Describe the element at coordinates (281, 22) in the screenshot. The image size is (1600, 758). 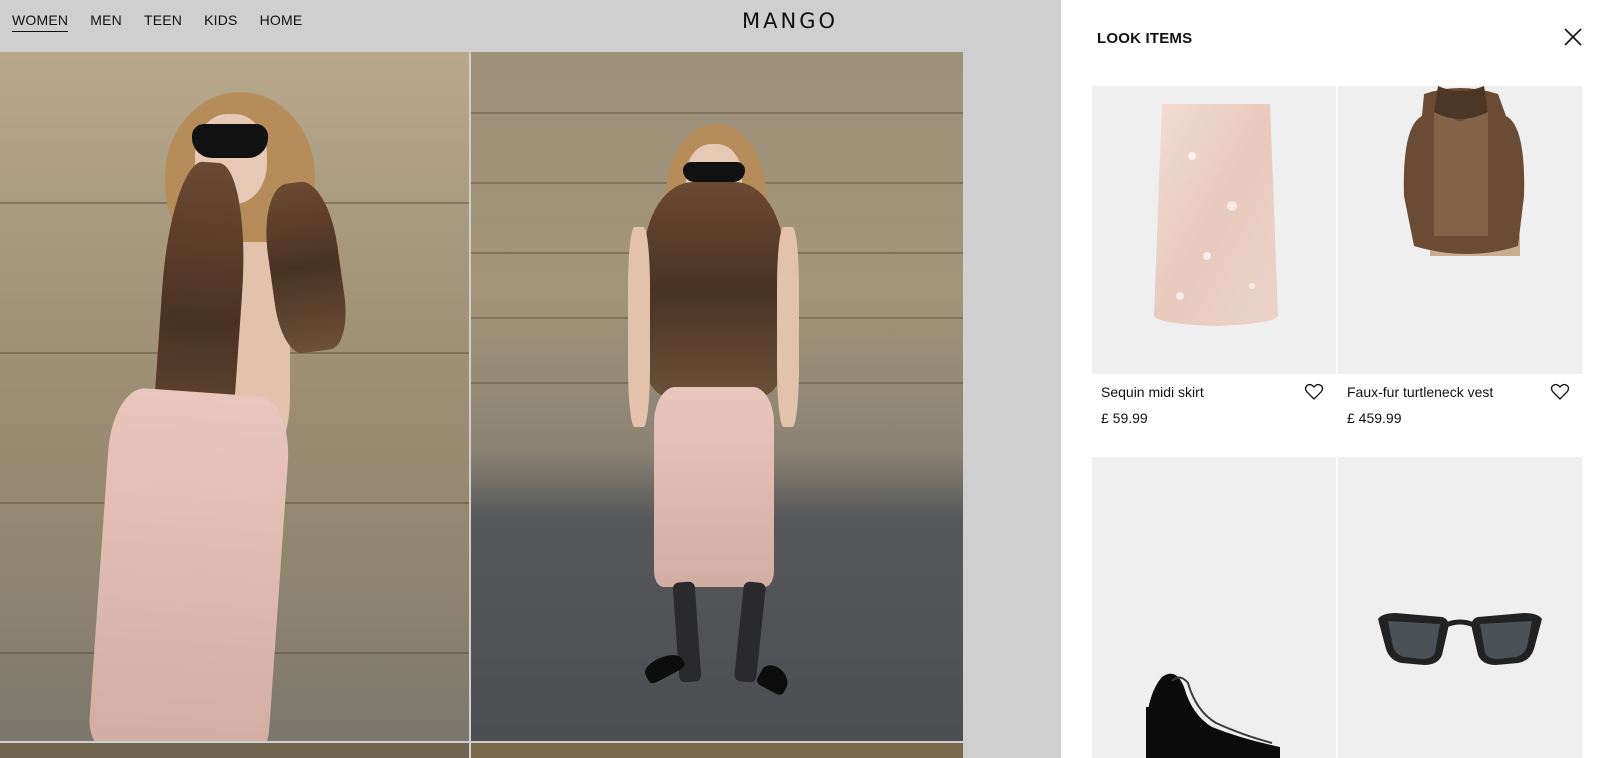
I see `nav-item-home: HOME` at that location.